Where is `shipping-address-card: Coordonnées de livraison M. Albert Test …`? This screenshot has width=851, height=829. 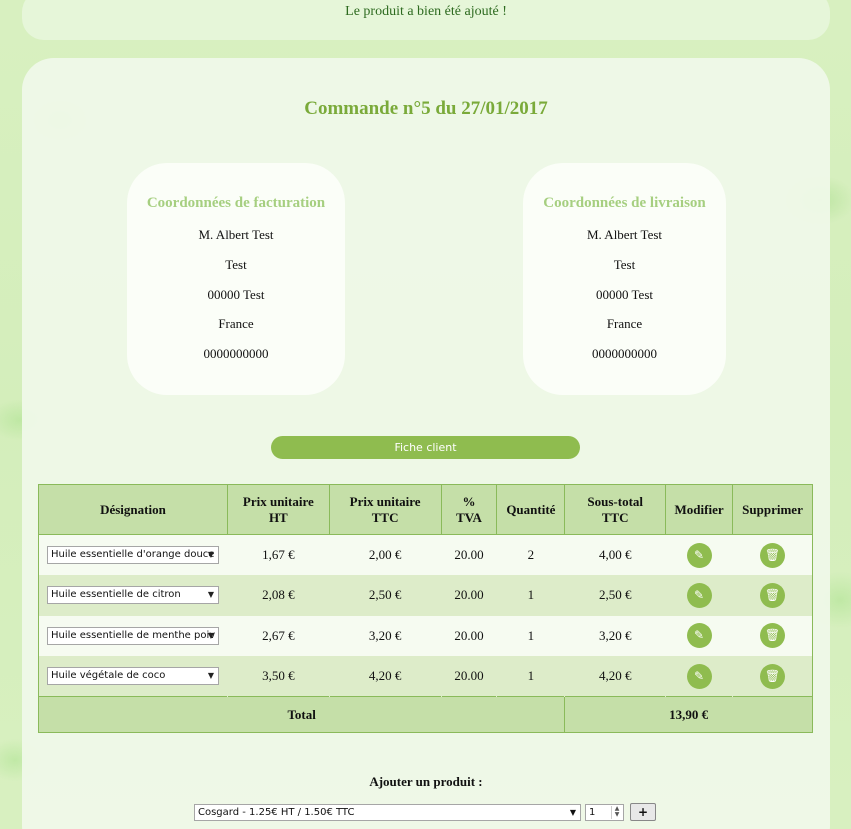
shipping-address-card: Coordonnées de livraison M. Albert Test … is located at coordinates (624, 279).